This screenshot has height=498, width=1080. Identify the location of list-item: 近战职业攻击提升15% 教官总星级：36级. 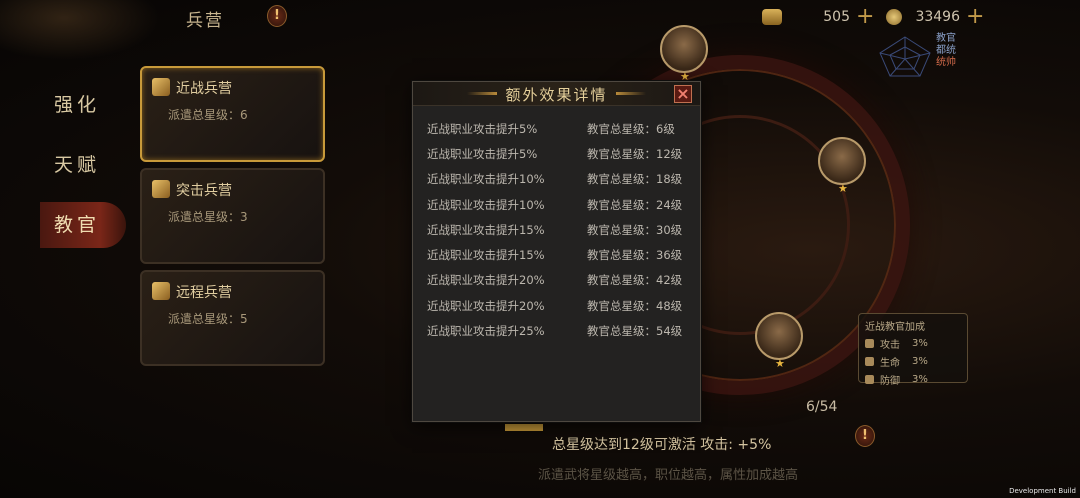
(562, 254).